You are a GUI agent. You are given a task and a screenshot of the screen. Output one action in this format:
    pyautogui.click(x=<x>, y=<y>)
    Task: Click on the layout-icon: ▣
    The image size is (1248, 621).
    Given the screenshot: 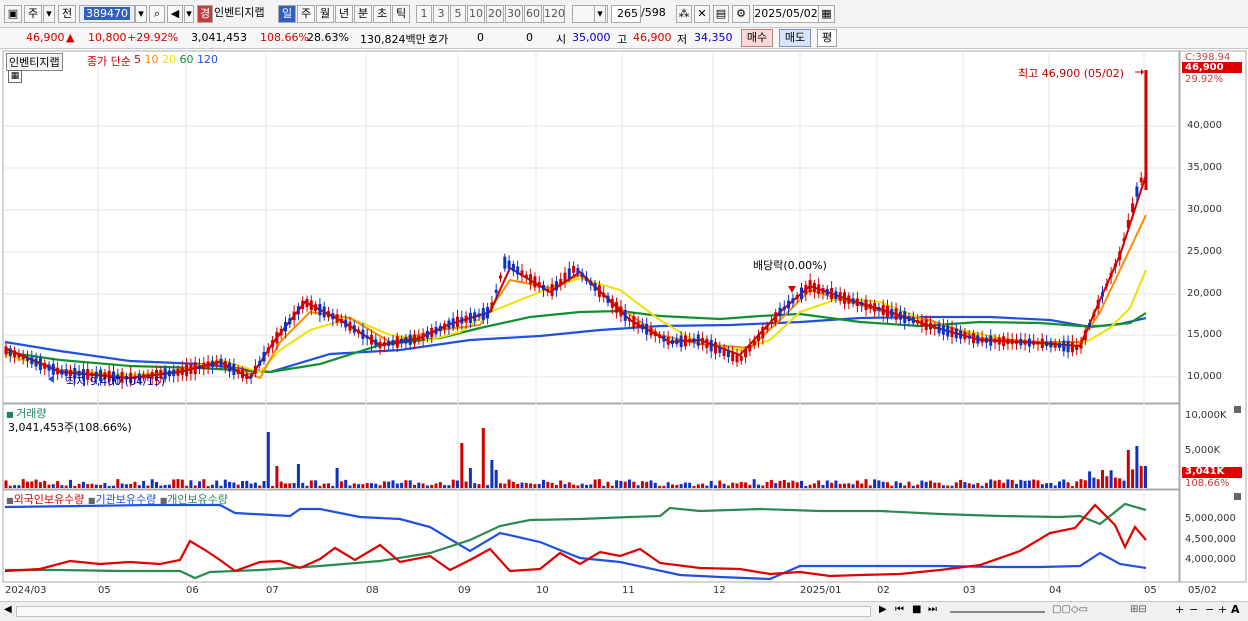 What is the action you would take?
    pyautogui.click(x=13, y=14)
    